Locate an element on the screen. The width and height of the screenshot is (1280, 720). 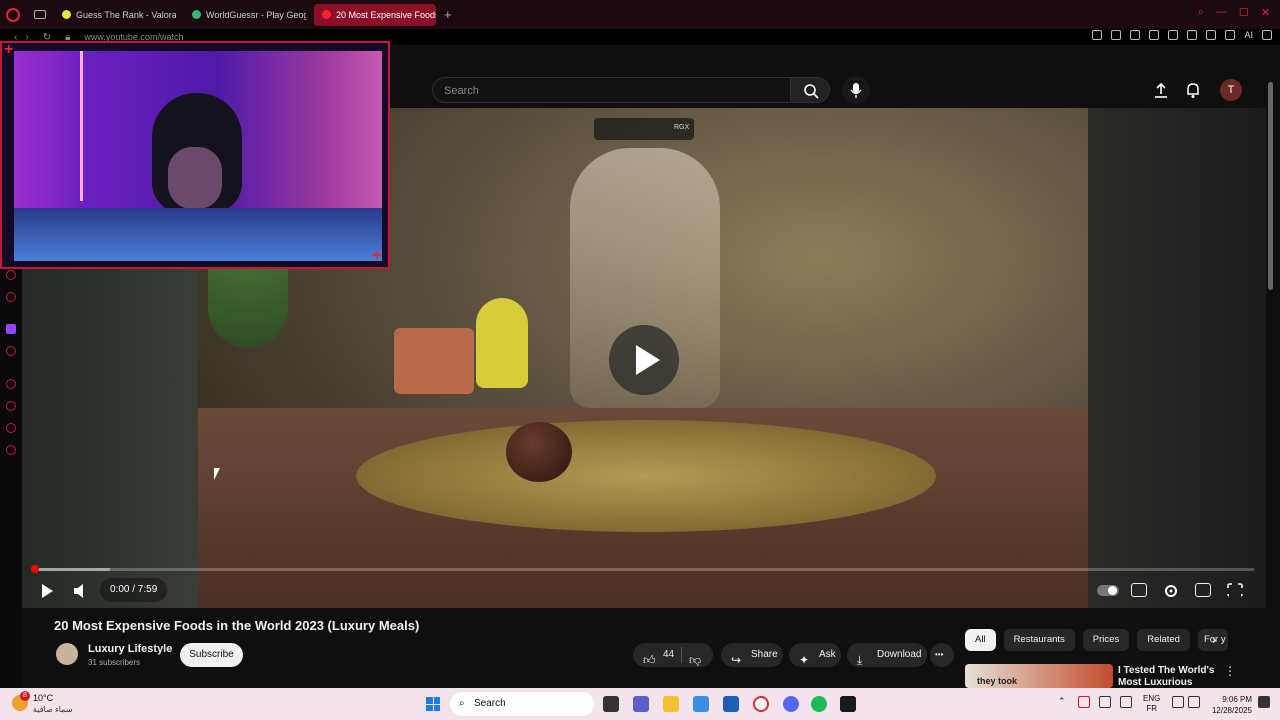
tray-app-icon is located at coordinates (1084, 702).